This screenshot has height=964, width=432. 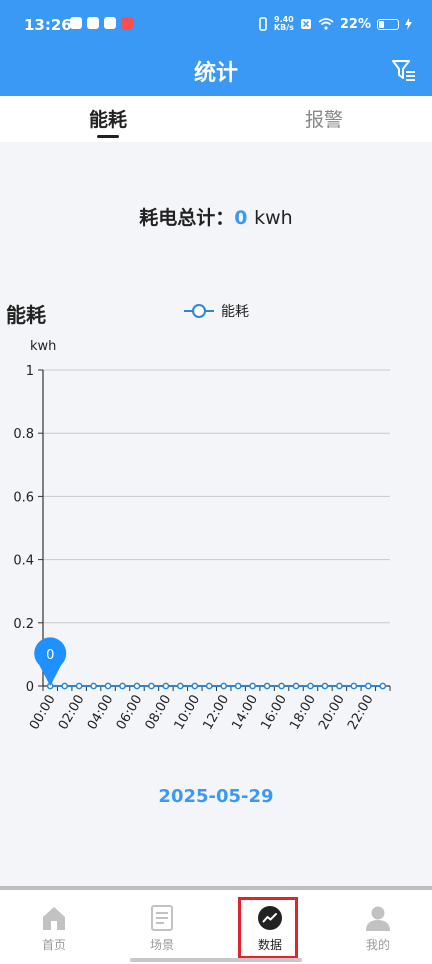 What do you see at coordinates (216, 713) in the screenshot?
I see `x-tick-label: 12:00` at bounding box center [216, 713].